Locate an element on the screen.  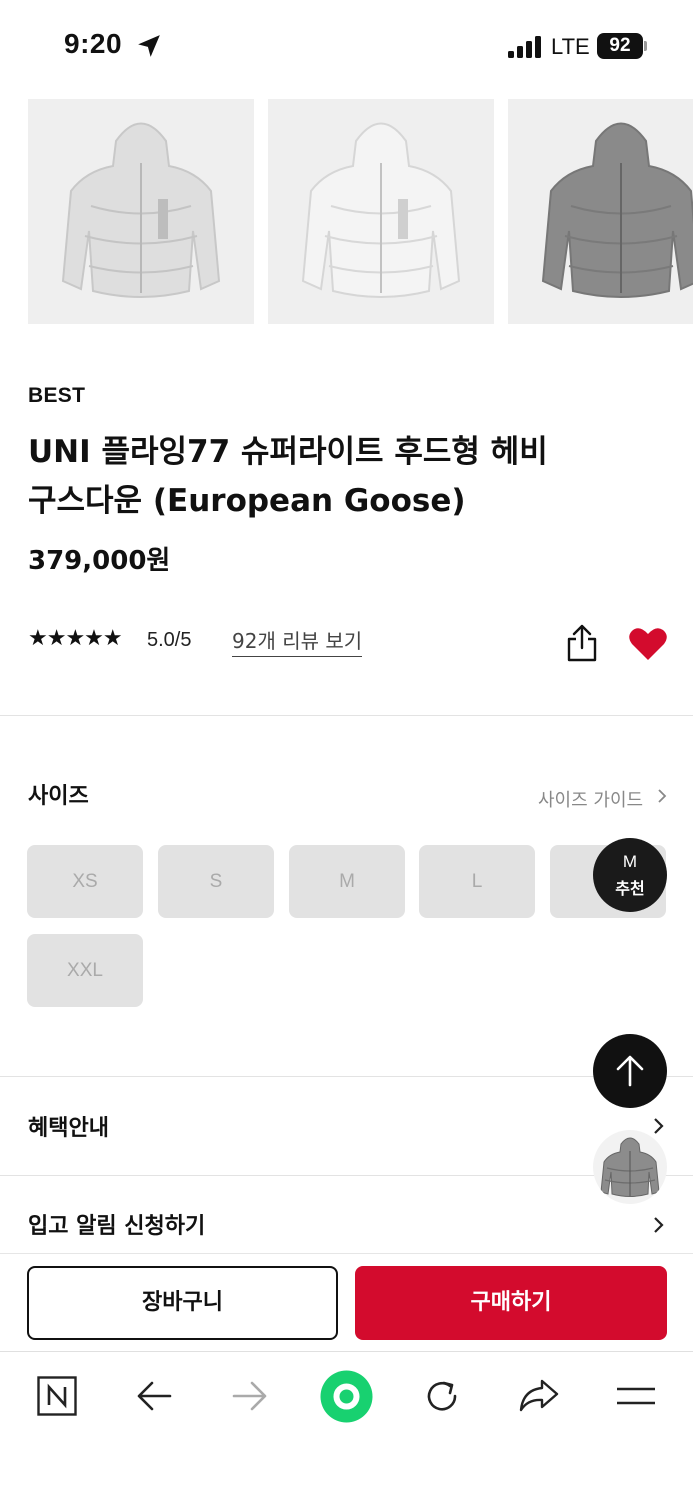
rating-row: ★★★★★ 5.0/5 92개 리뷰 보기 is located at coordinates (348, 642).